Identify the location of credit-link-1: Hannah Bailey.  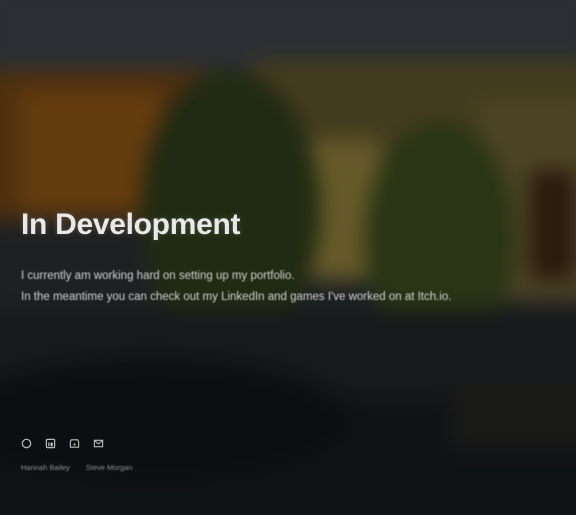
(45, 467).